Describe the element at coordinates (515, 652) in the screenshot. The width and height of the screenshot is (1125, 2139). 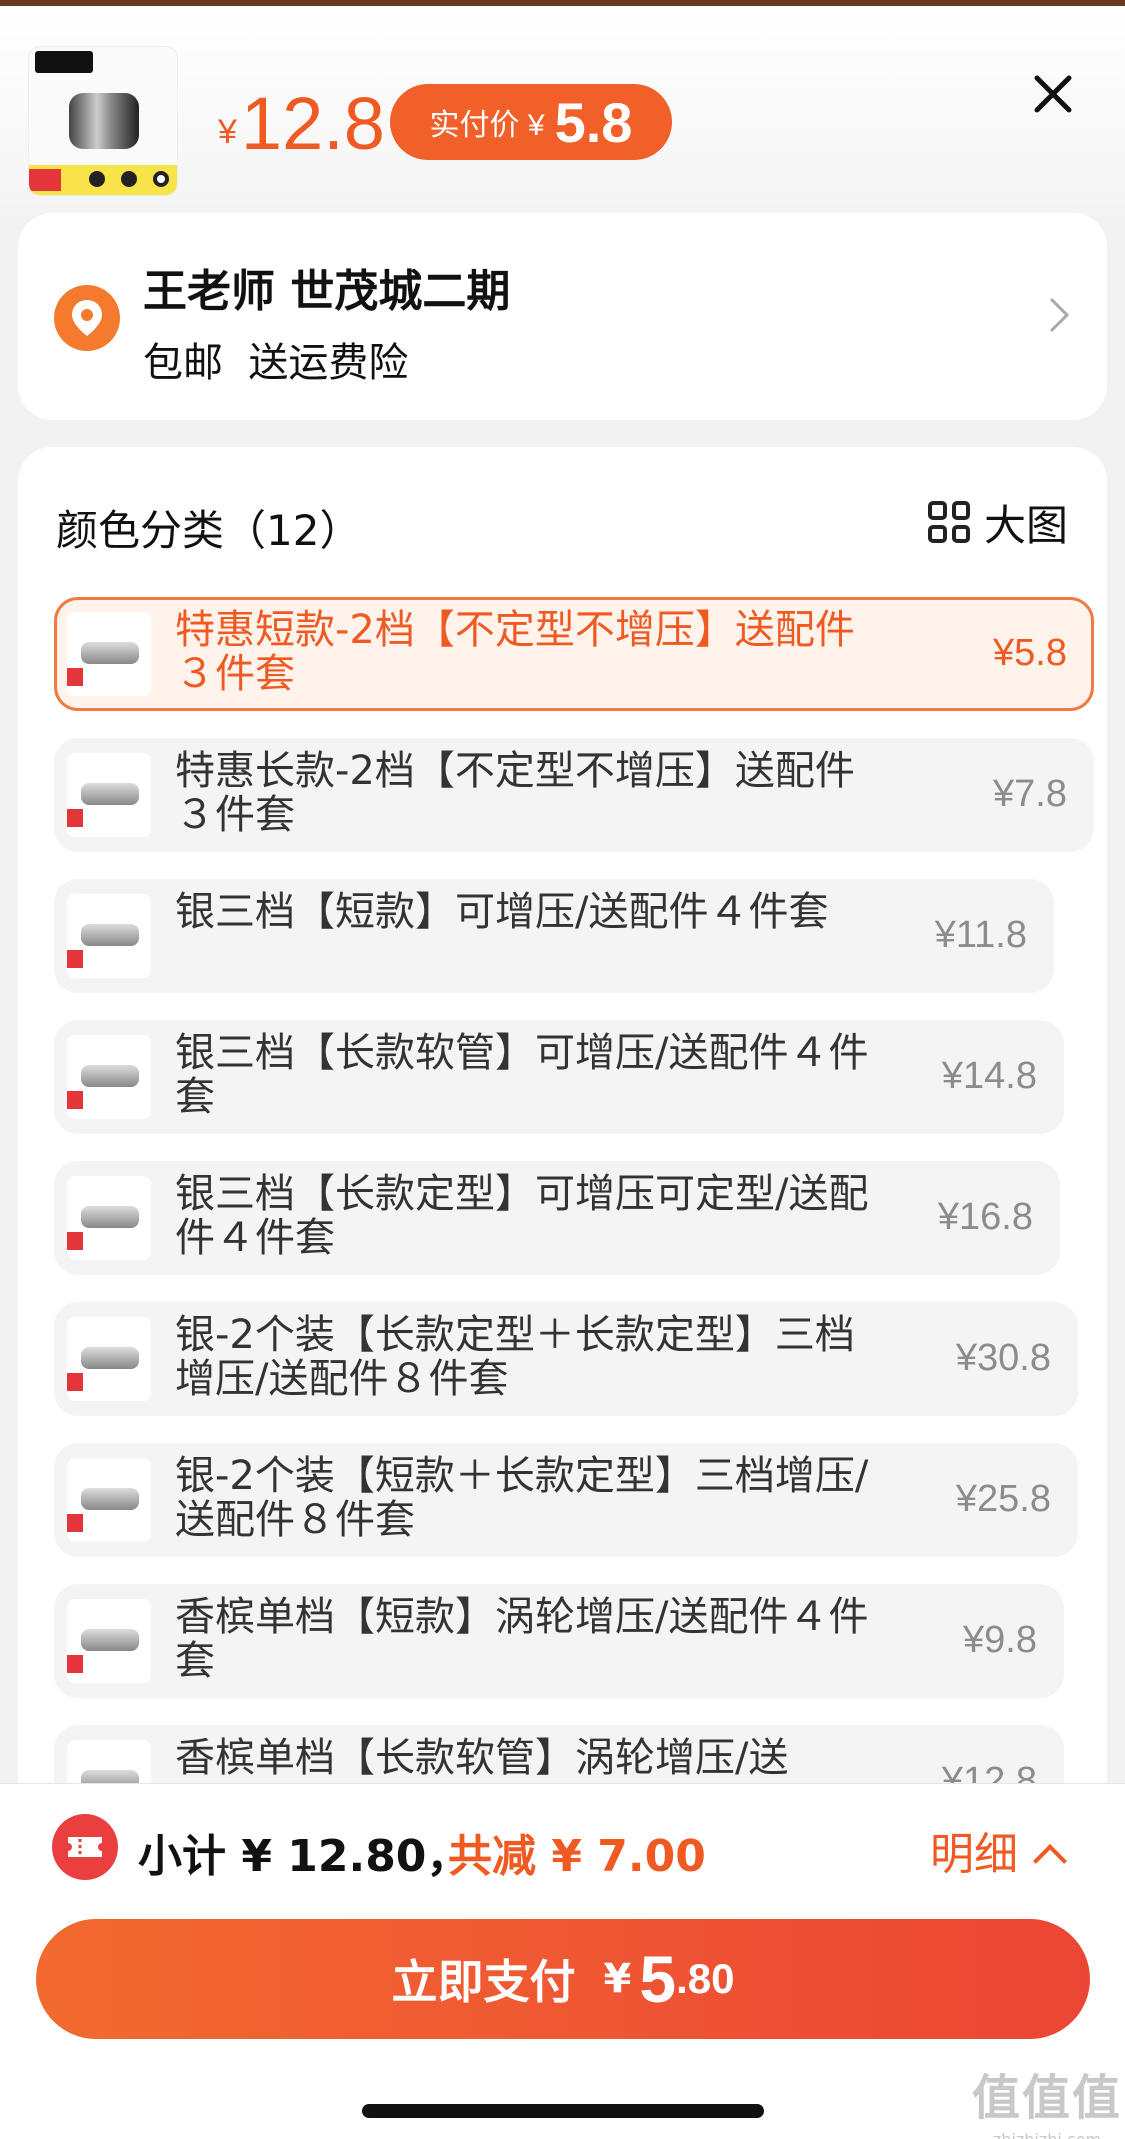
I see `sku-option-name: 特惠短款-2档【不定型不增压】送配件３件套` at that location.